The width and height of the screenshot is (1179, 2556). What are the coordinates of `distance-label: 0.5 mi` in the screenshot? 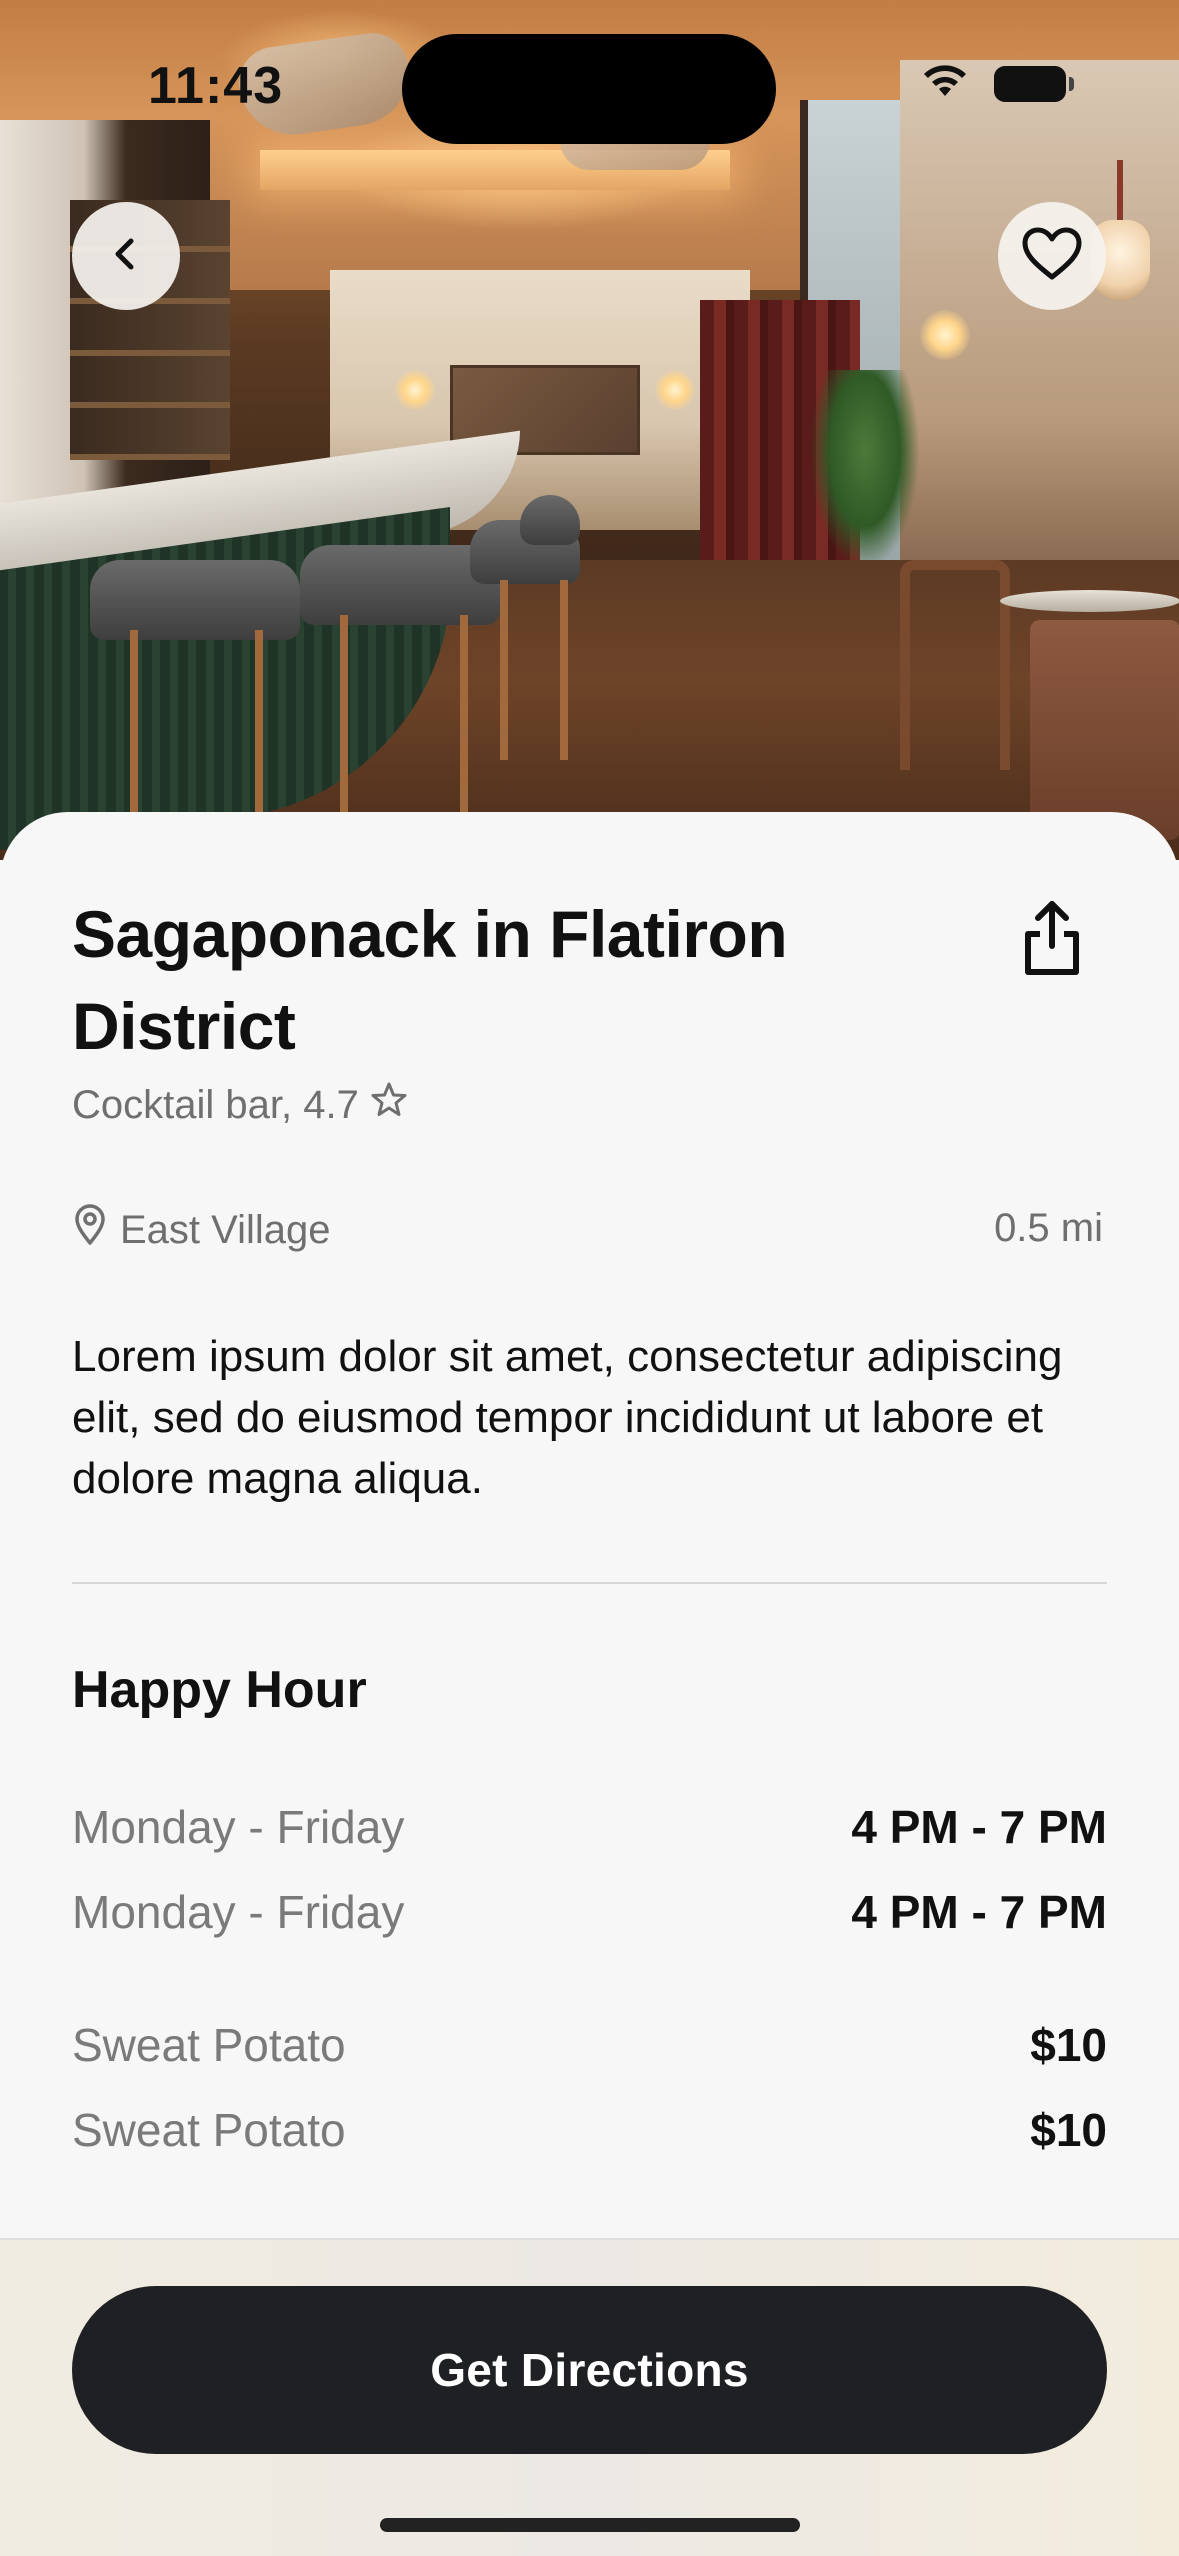 It's located at (1048, 1228).